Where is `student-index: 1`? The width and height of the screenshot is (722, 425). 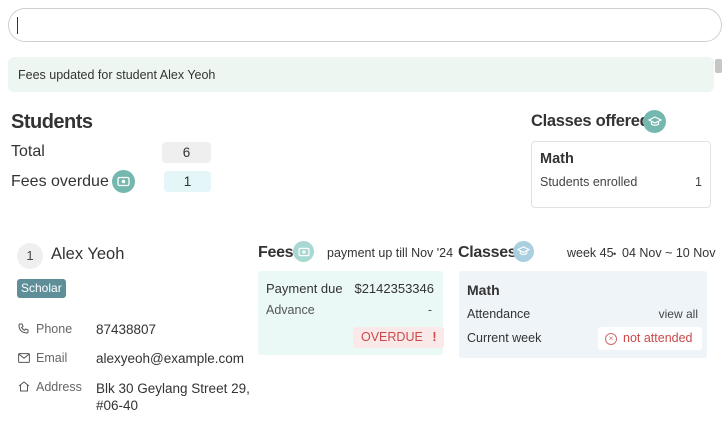 student-index: 1 is located at coordinates (30, 256).